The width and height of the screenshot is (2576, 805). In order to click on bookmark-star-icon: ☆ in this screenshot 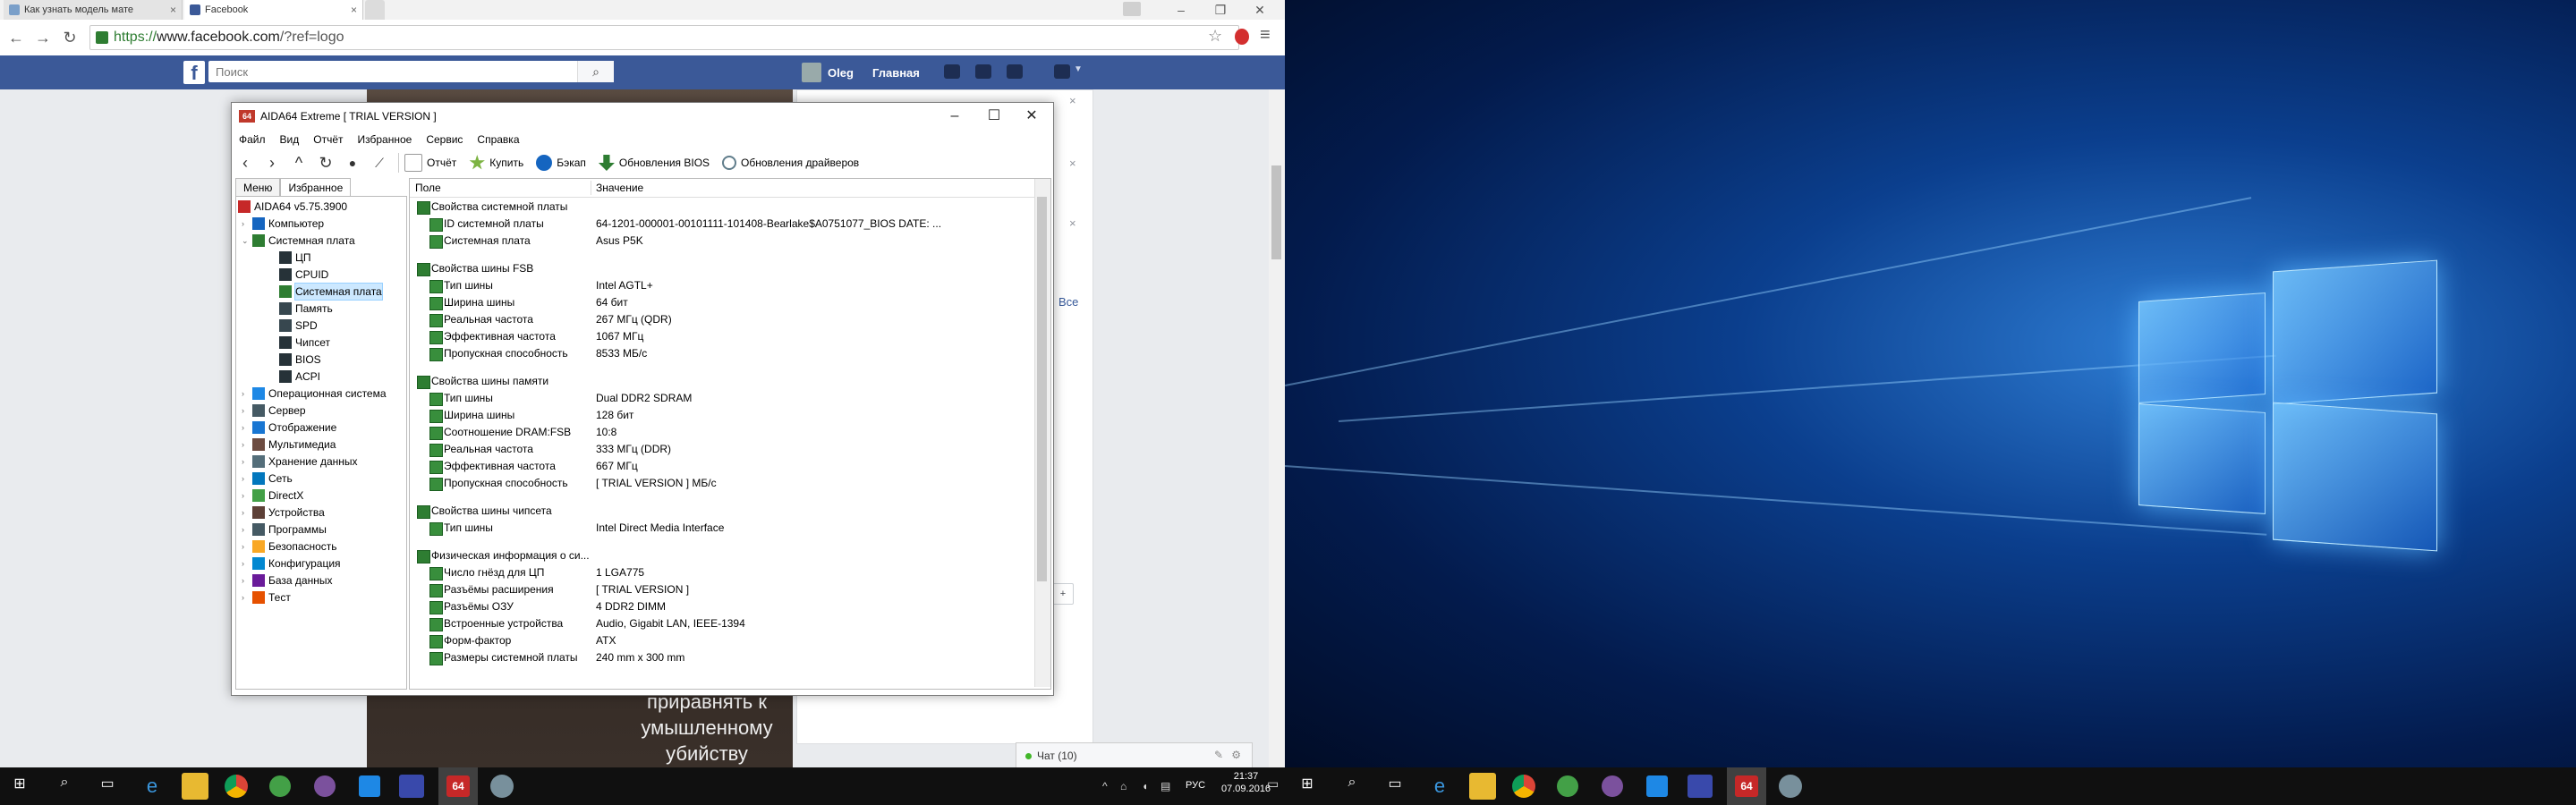, I will do `click(1215, 36)`.